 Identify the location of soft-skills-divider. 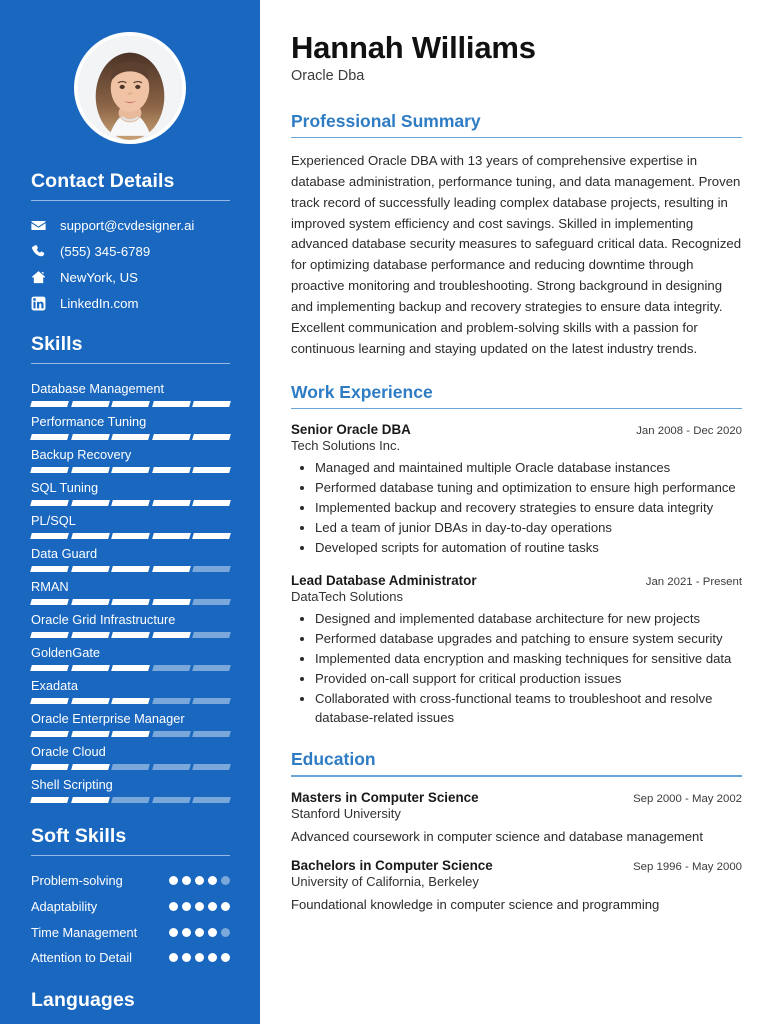
(130, 855).